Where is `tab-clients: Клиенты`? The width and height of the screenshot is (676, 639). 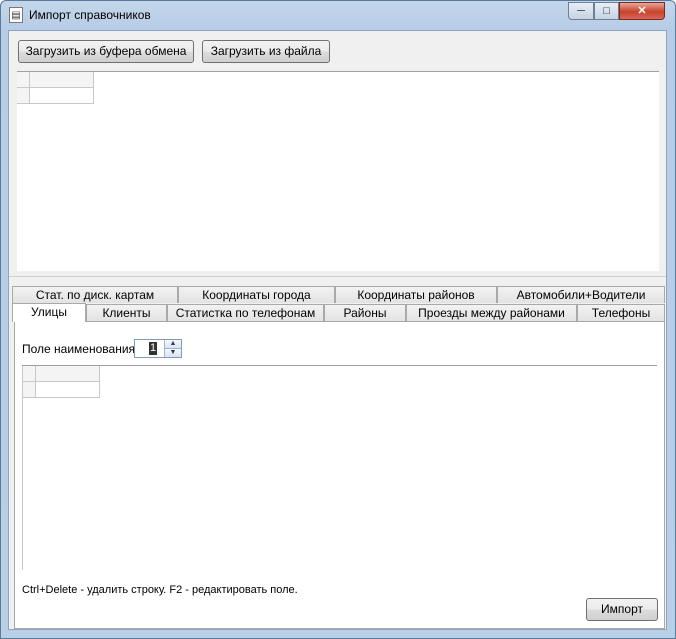
tab-clients: Клиенты is located at coordinates (126, 312).